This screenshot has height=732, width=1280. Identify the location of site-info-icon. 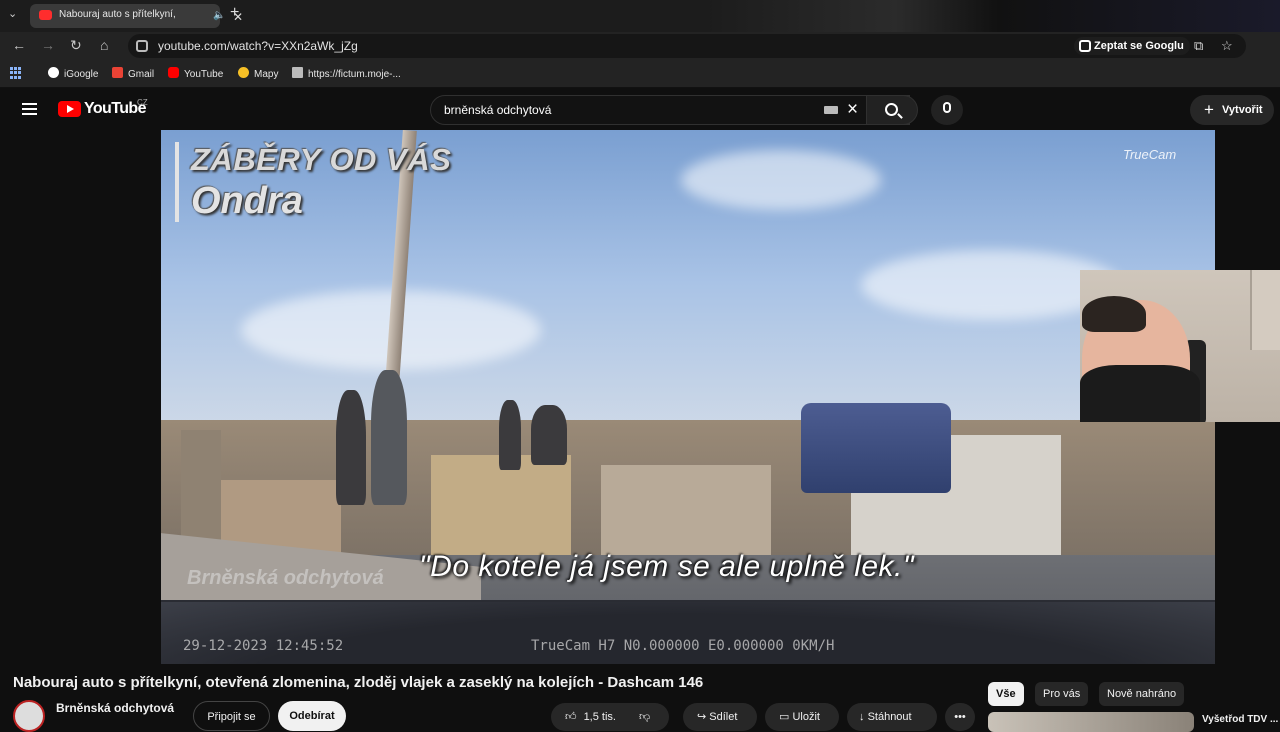
(142, 46).